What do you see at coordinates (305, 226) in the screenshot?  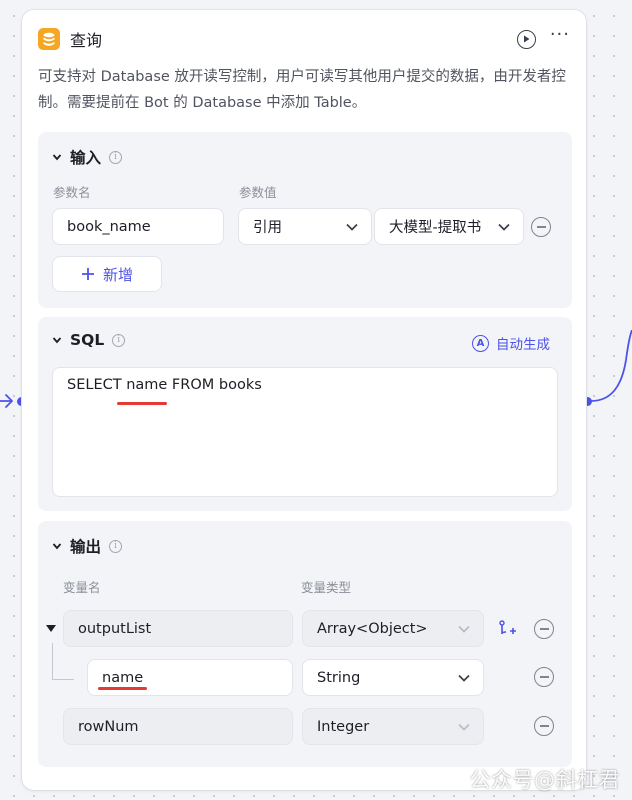 I see `param-source-select: 引用` at bounding box center [305, 226].